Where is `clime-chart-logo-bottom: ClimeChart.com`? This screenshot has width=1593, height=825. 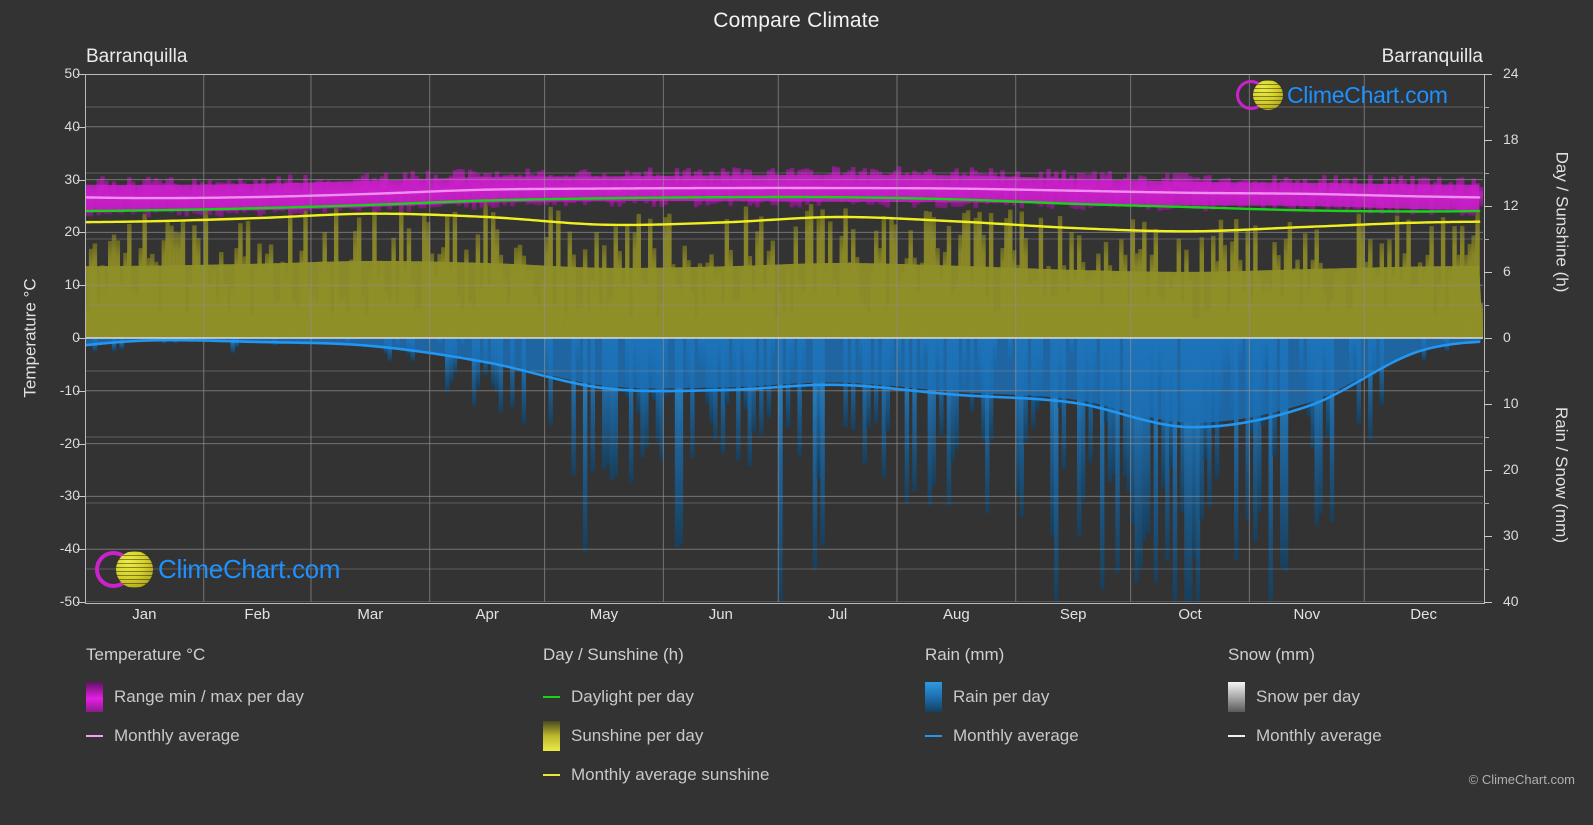 clime-chart-logo-bottom: ClimeChart.com is located at coordinates (217, 569).